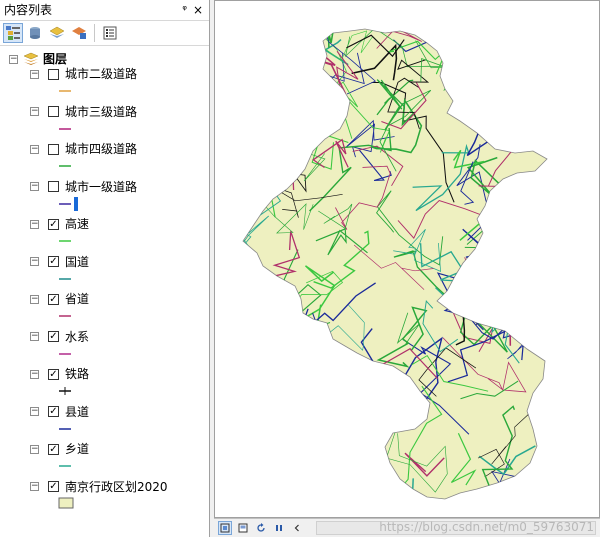 The height and width of the screenshot is (537, 600). What do you see at coordinates (59, 224) in the screenshot?
I see `layer-row: − ✓ 高速` at bounding box center [59, 224].